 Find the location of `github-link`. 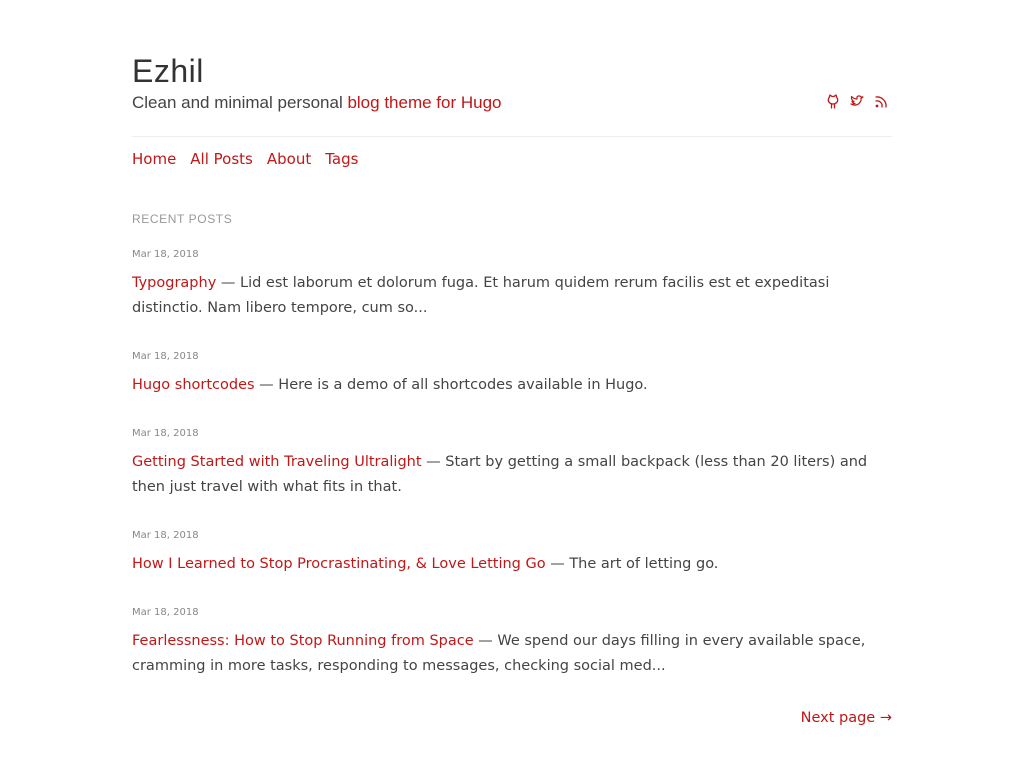

github-link is located at coordinates (833, 101).